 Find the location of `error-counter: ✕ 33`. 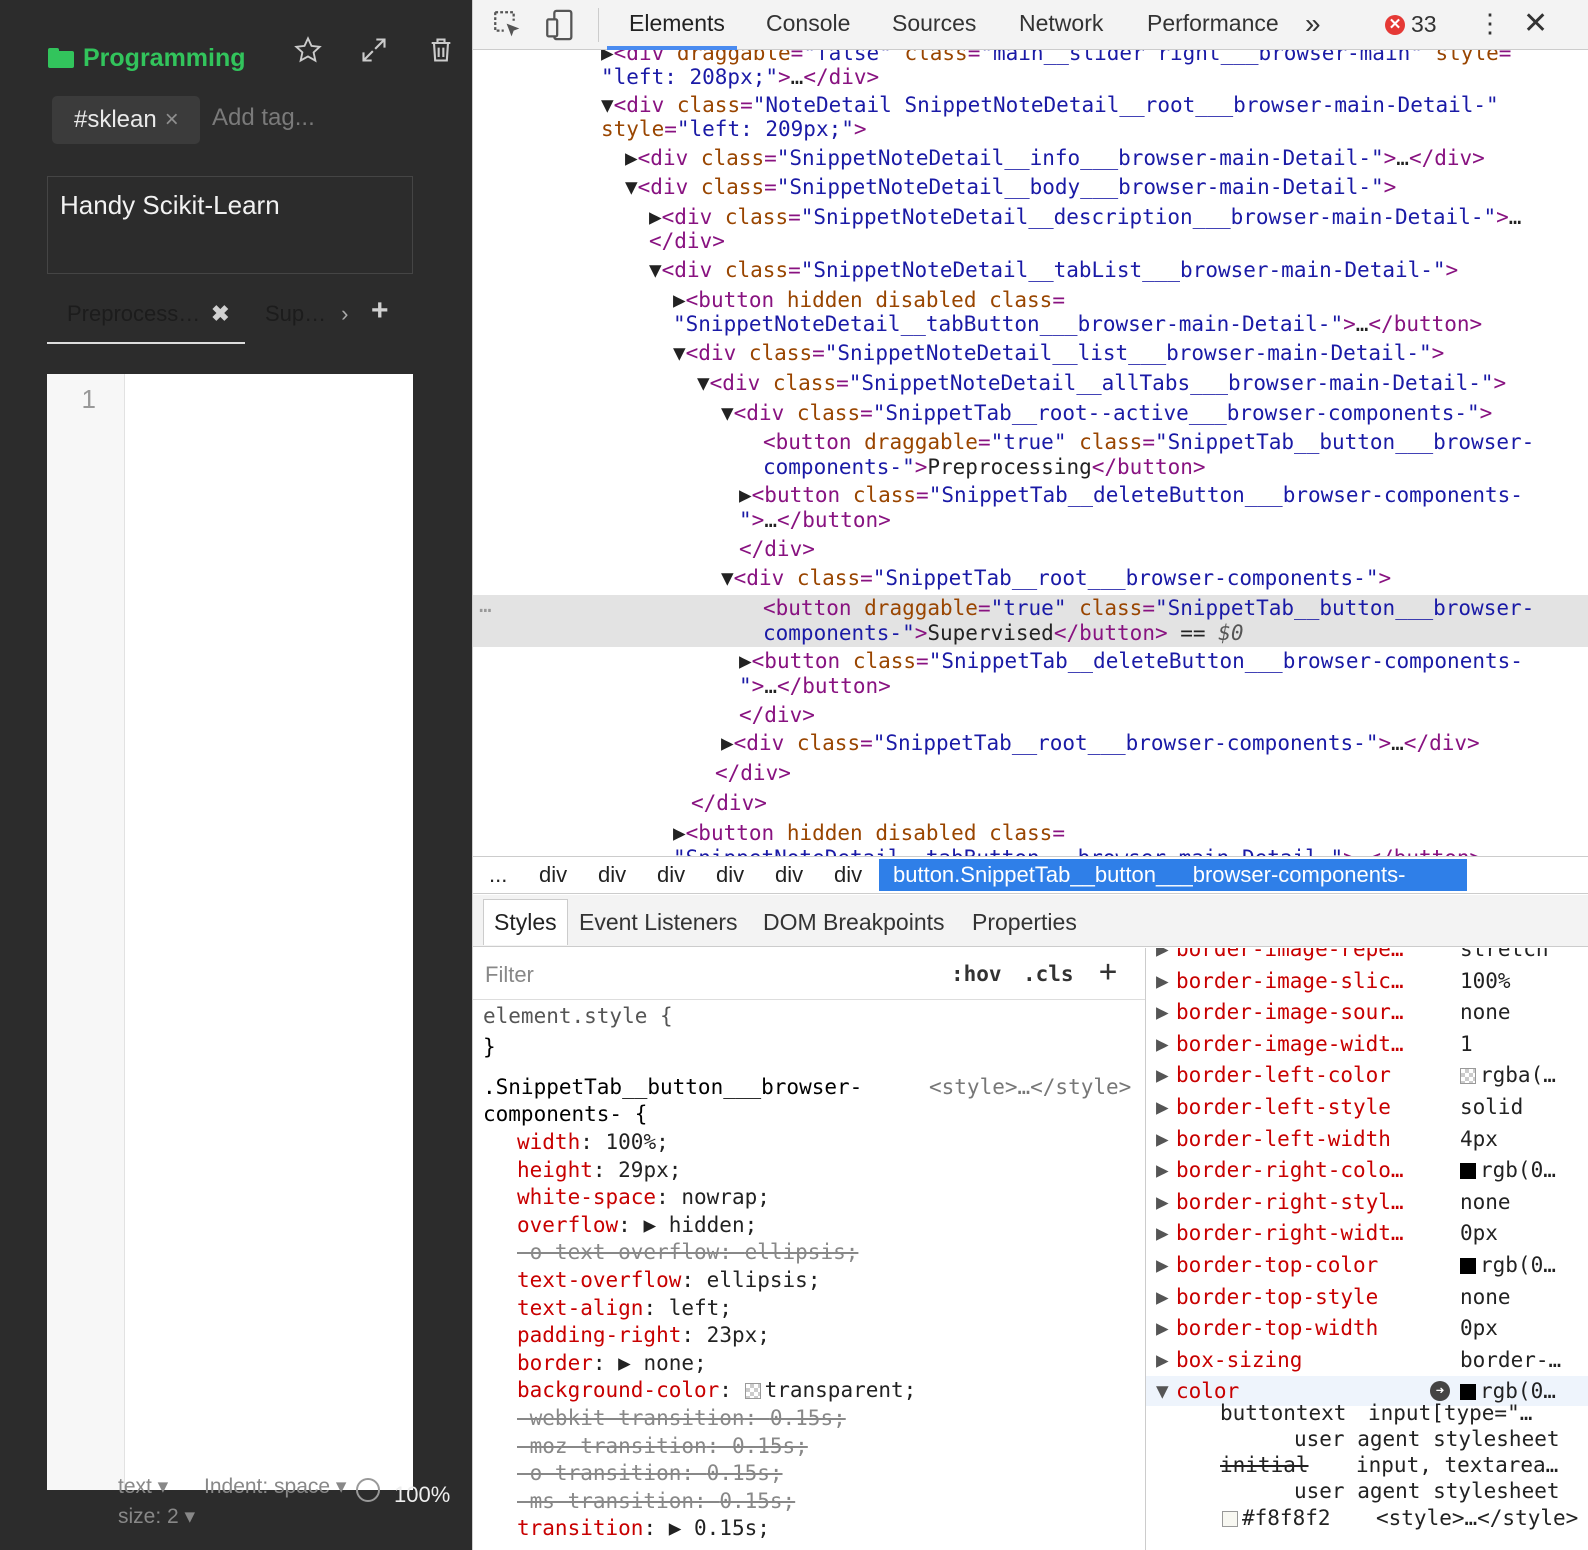

error-counter: ✕ 33 is located at coordinates (1411, 24).